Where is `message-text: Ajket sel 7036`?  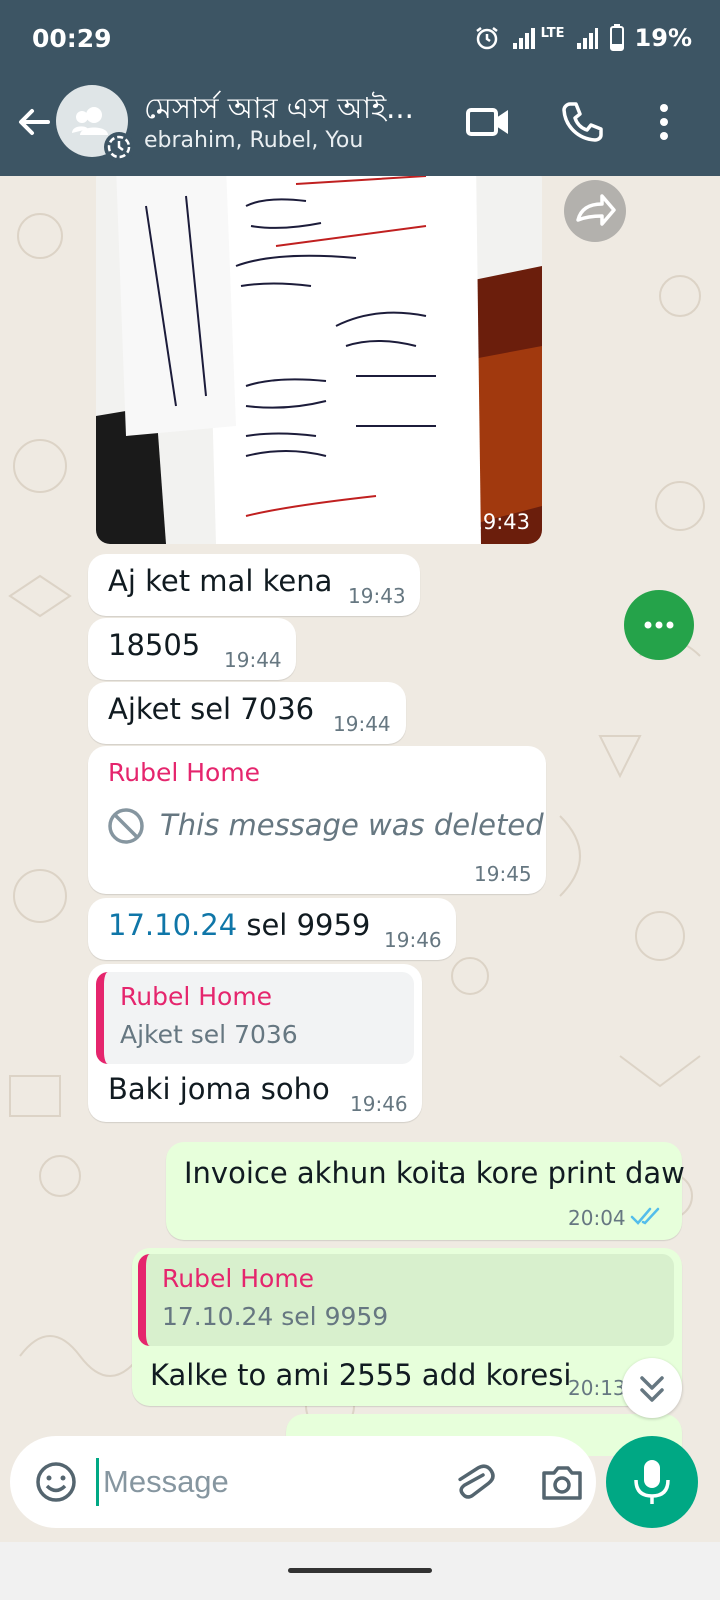 message-text: Ajket sel 7036 is located at coordinates (211, 709).